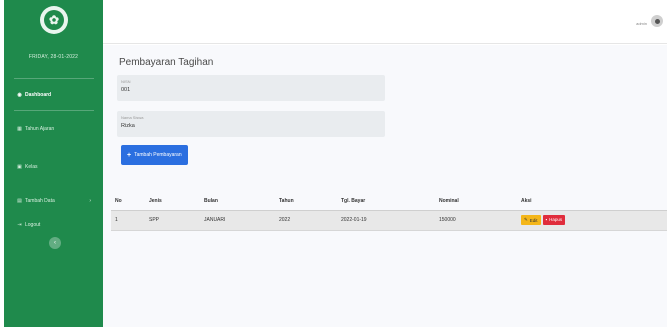  I want to click on column-header-tahun: Tahun, so click(306, 202).